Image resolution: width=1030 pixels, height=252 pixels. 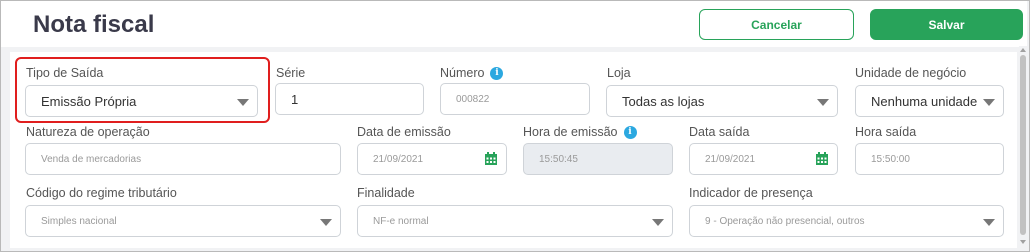 I want to click on hora-saida-placeholder: 15:50:00, so click(x=890, y=159).